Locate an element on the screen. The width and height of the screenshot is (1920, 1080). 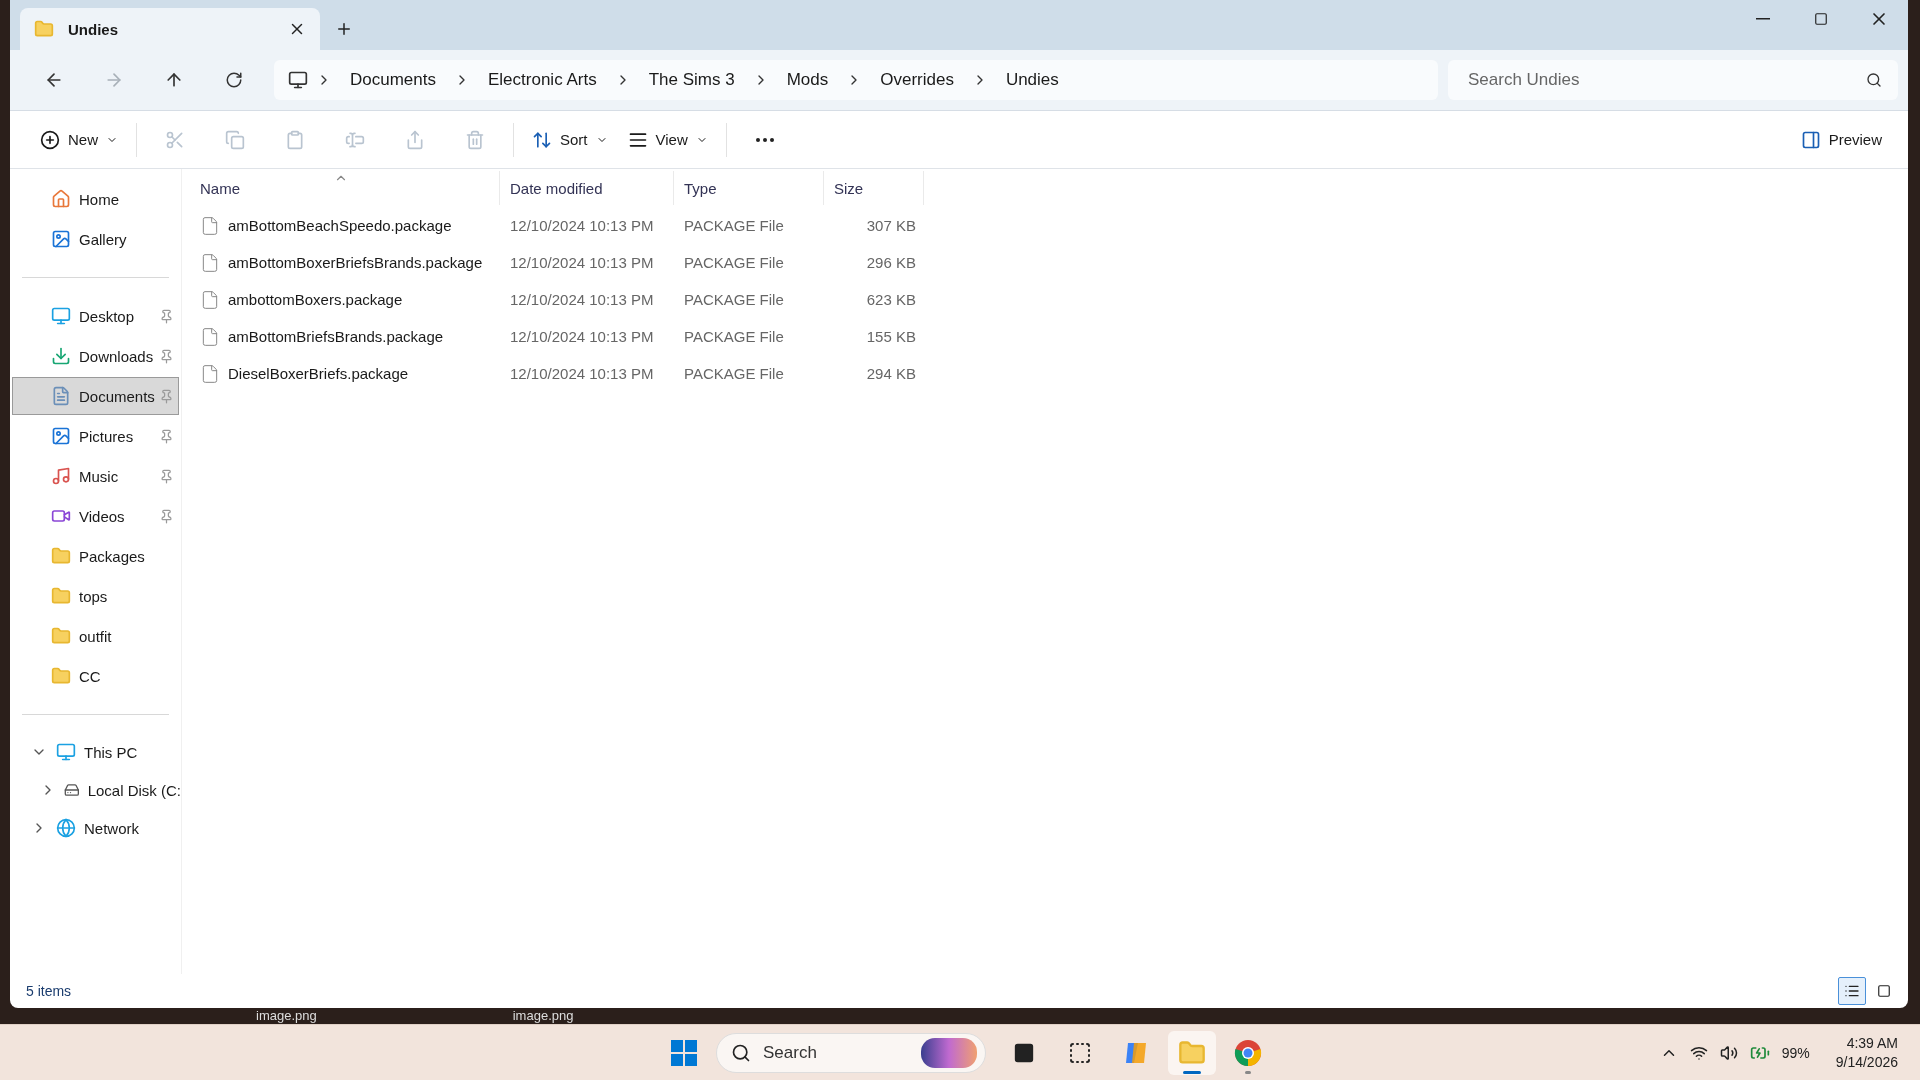
breadcrumb: Documents is located at coordinates (393, 80).